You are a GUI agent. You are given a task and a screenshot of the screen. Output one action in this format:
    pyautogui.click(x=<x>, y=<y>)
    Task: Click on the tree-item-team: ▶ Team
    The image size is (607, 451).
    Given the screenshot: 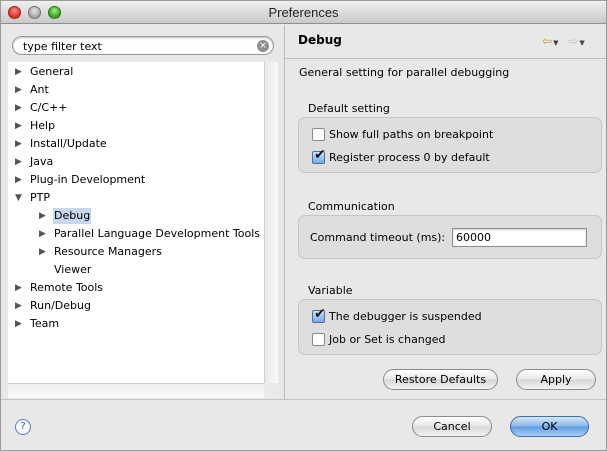 What is the action you would take?
    pyautogui.click(x=37, y=324)
    